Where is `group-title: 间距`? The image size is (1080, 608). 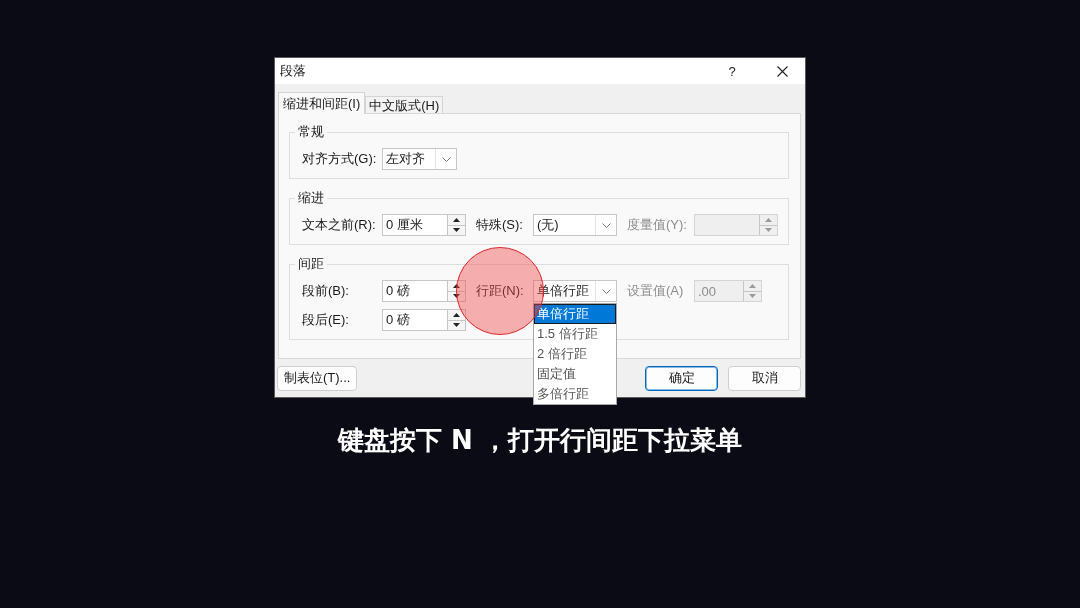 group-title: 间距 is located at coordinates (311, 264).